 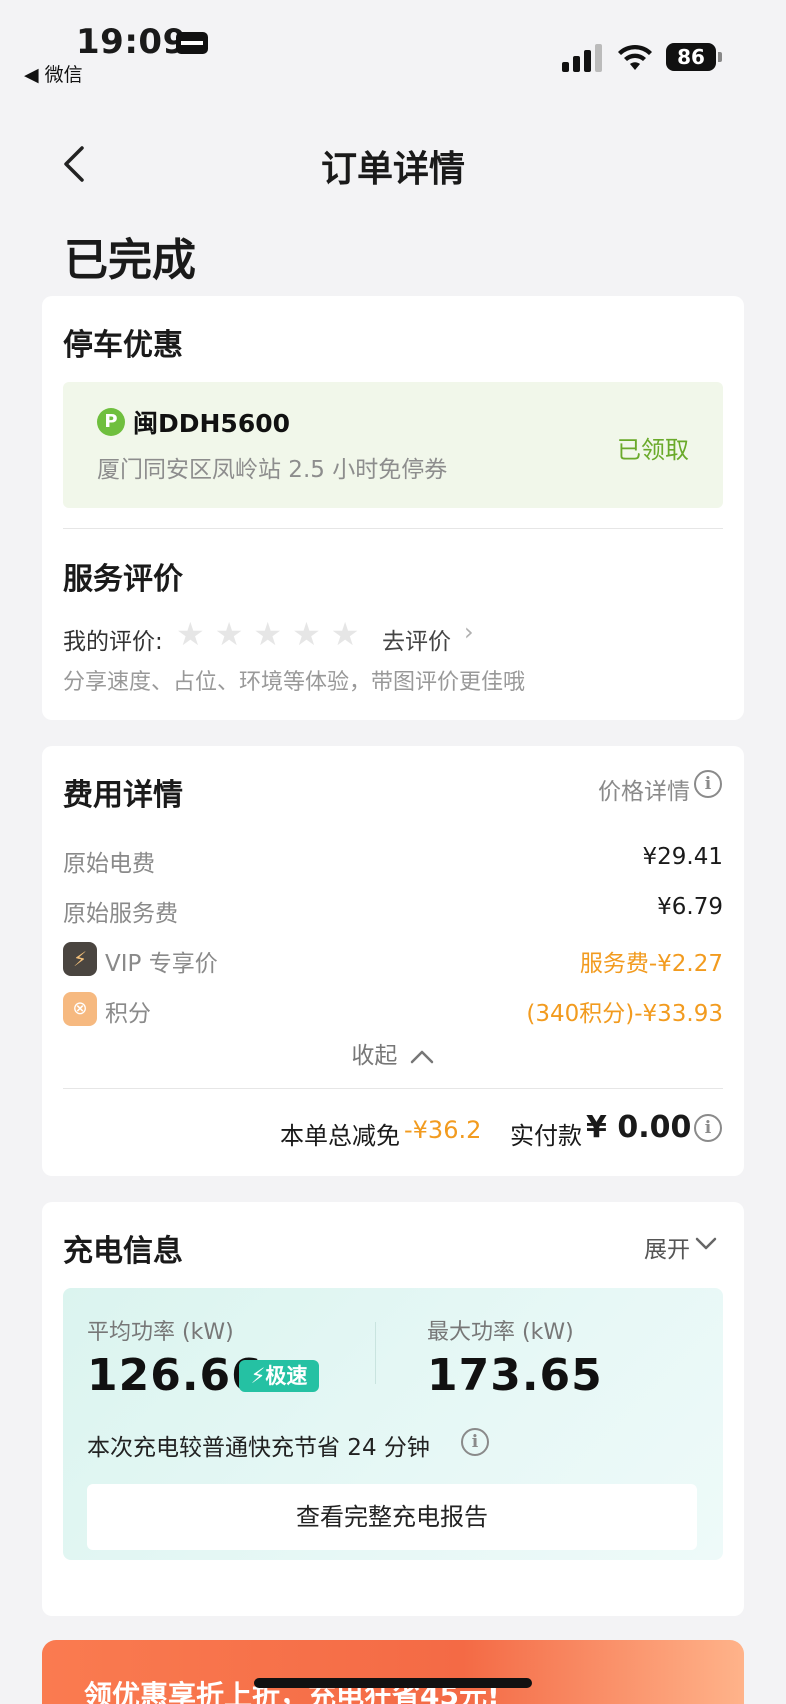 I want to click on paid-value: ¥ 0.00, so click(x=639, y=1127).